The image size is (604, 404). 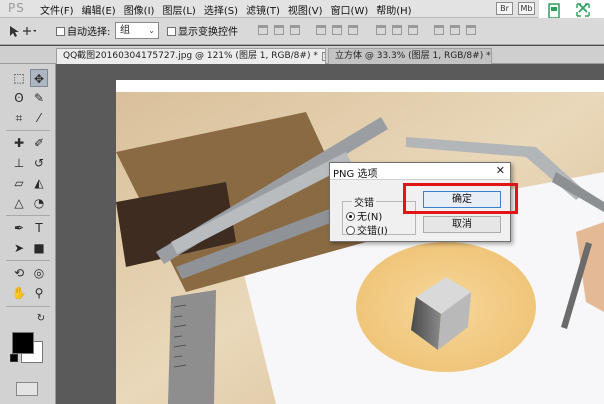 What do you see at coordinates (323, 56) in the screenshot?
I see `close-icon: ×` at bounding box center [323, 56].